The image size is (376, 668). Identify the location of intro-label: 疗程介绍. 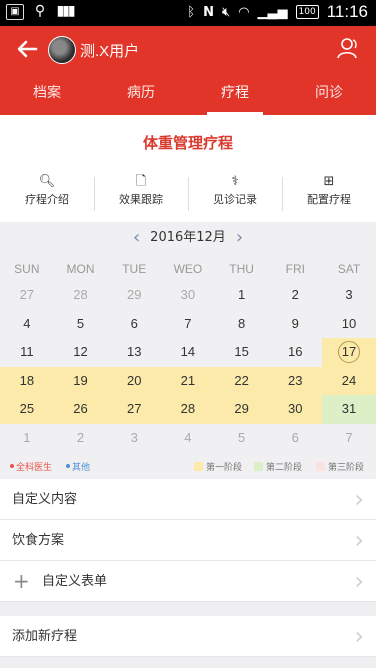
(47, 199).